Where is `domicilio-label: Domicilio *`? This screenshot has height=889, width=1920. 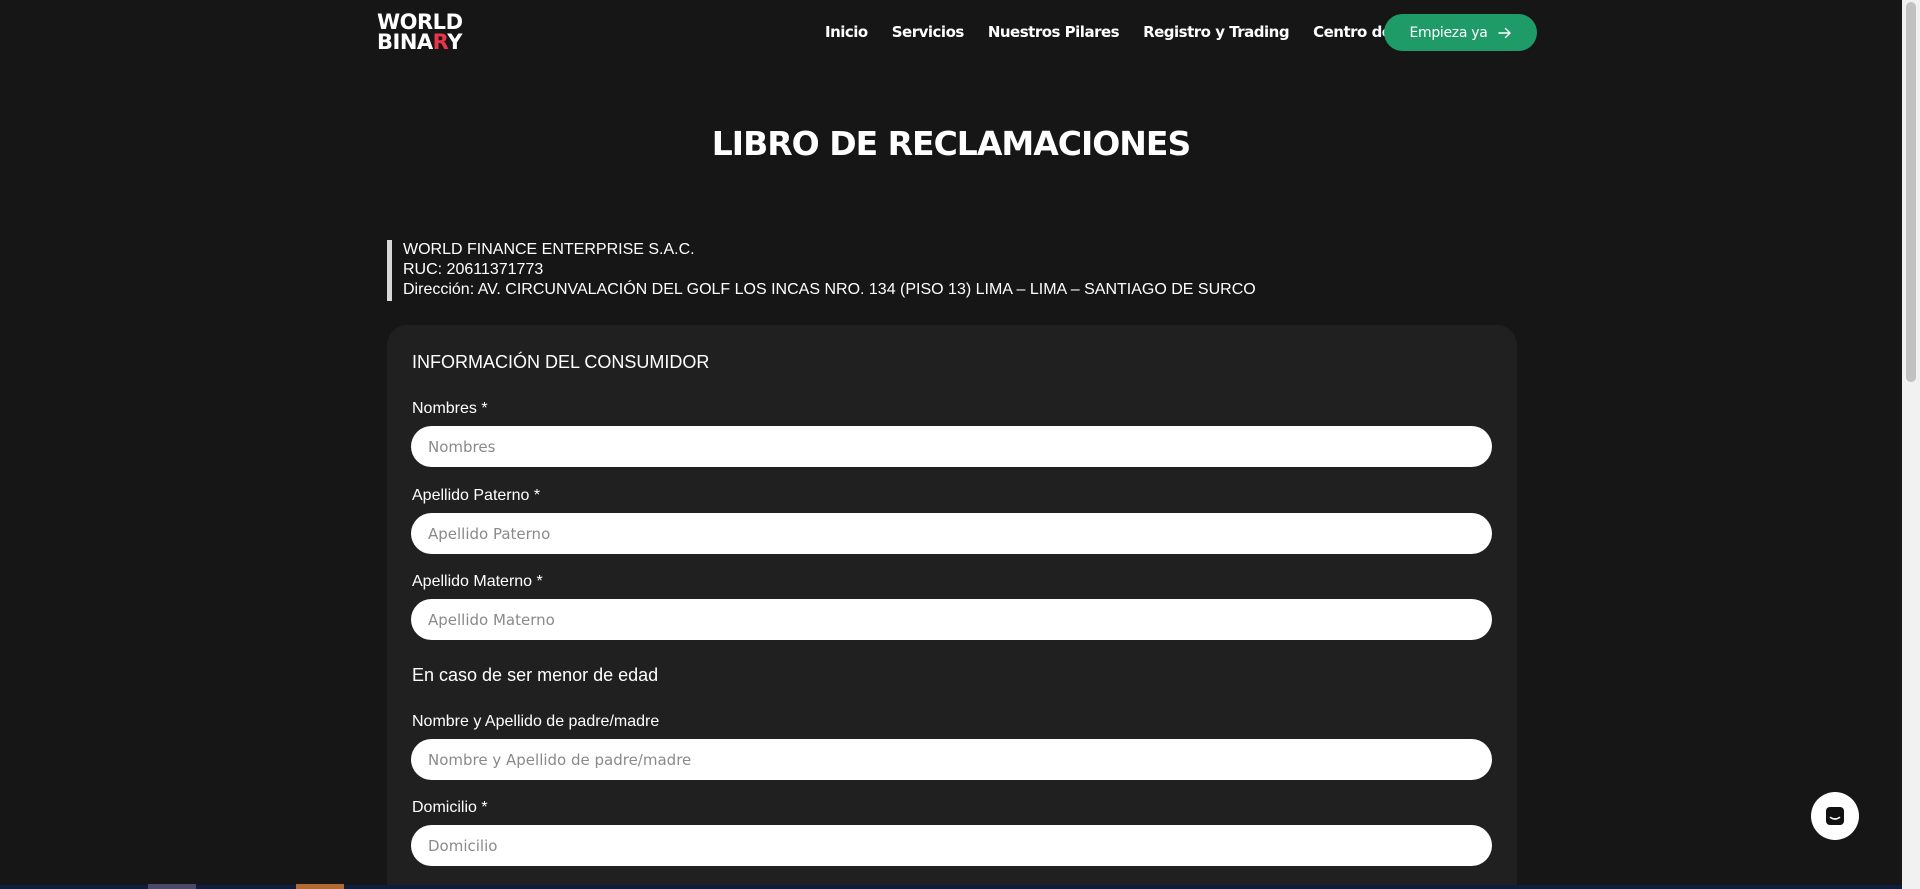
domicilio-label: Domicilio * is located at coordinates (450, 807).